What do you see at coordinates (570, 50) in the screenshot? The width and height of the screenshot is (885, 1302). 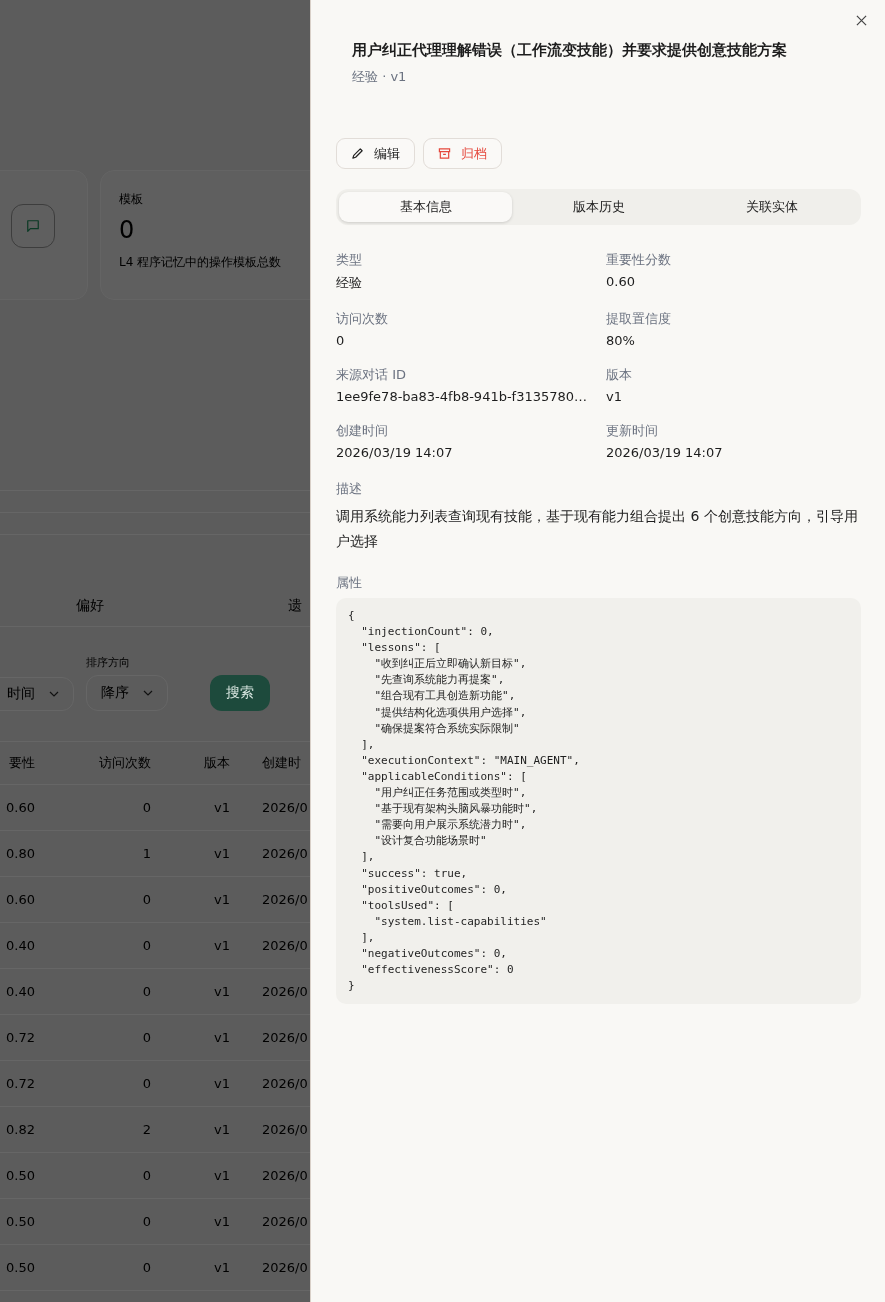 I see `drawer-title: 用户纠正代理理解错误（工作流变技能）并要求提供创意技能方案` at bounding box center [570, 50].